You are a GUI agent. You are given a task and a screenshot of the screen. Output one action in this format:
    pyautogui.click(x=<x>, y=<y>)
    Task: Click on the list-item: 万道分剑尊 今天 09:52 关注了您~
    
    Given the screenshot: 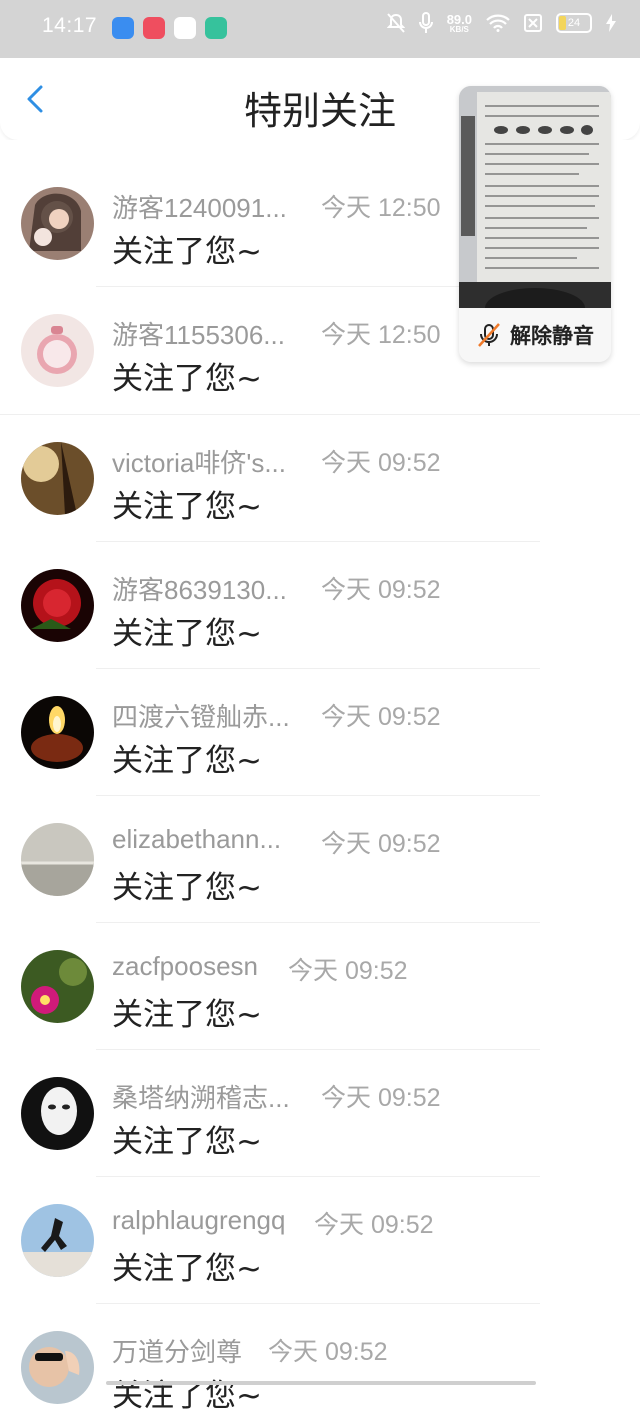 What is the action you would take?
    pyautogui.click(x=320, y=1359)
    